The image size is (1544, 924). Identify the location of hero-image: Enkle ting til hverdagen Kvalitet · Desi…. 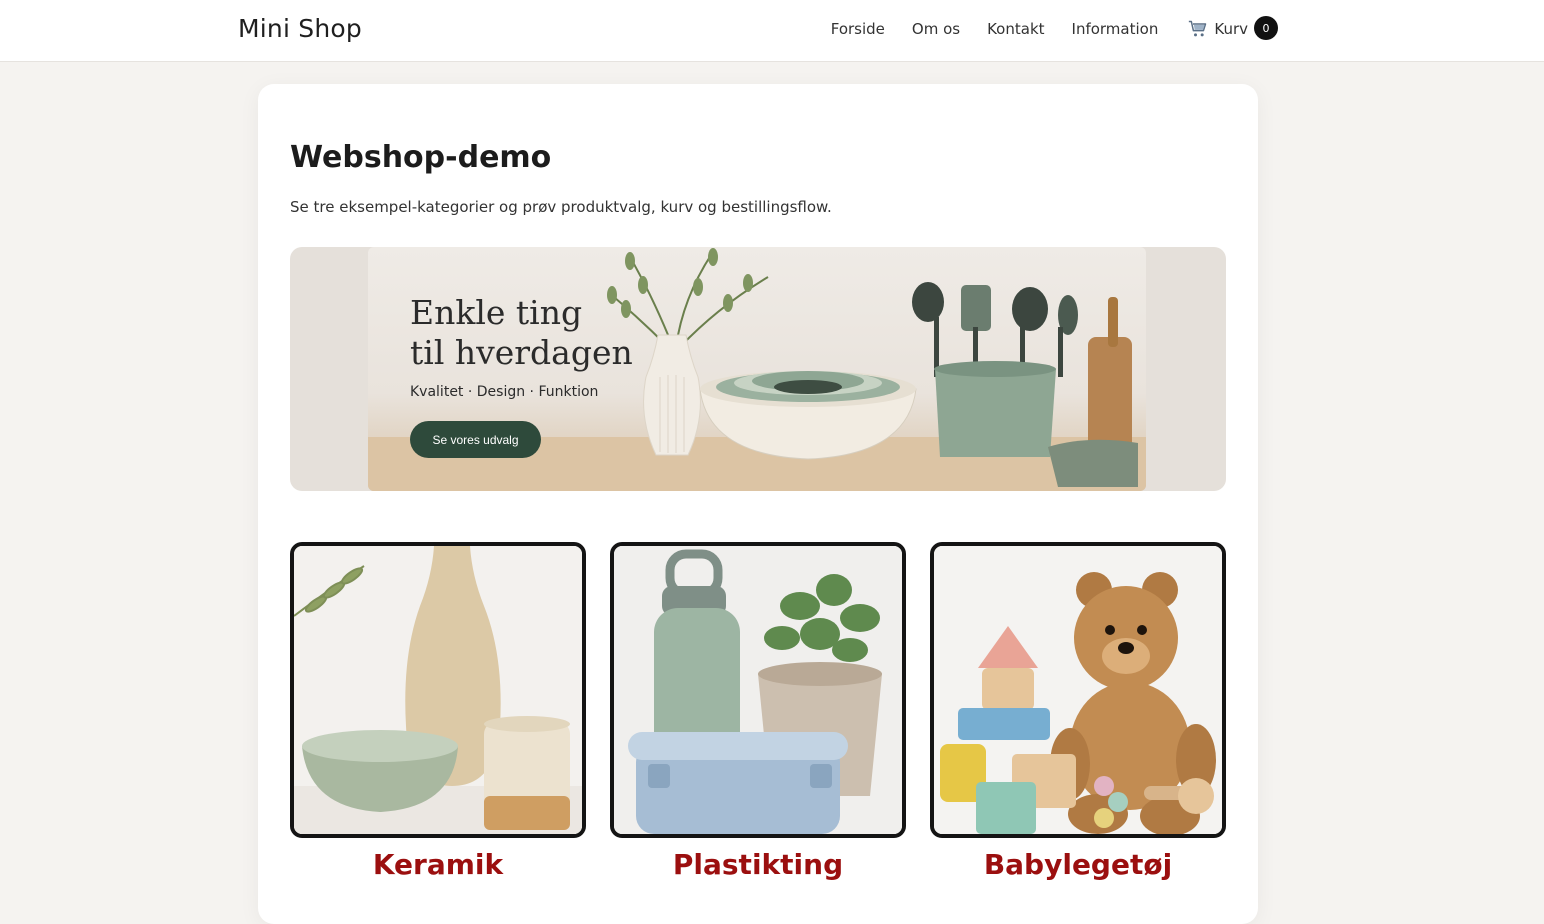
(757, 369).